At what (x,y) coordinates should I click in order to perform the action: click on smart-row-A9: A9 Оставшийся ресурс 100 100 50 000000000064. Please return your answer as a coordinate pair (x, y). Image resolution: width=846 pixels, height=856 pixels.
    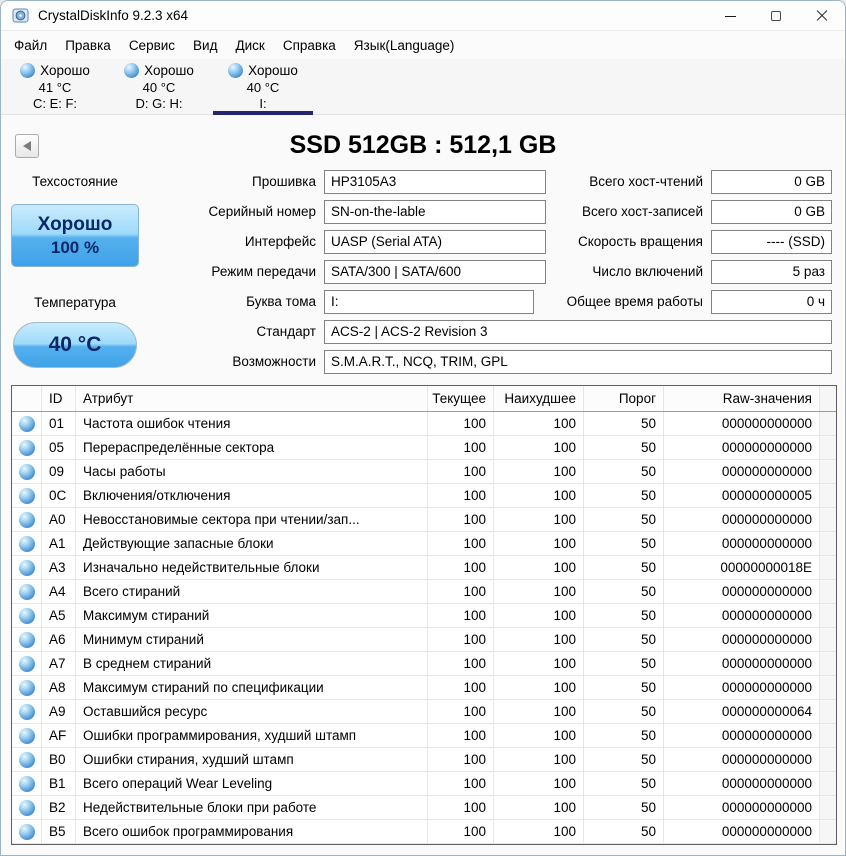
    Looking at the image, I should click on (424, 712).